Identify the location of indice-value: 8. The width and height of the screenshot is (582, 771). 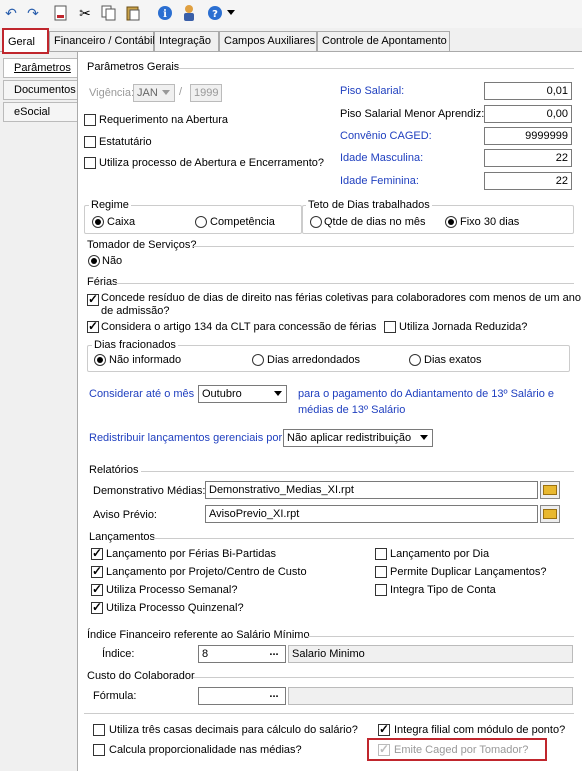
(205, 654).